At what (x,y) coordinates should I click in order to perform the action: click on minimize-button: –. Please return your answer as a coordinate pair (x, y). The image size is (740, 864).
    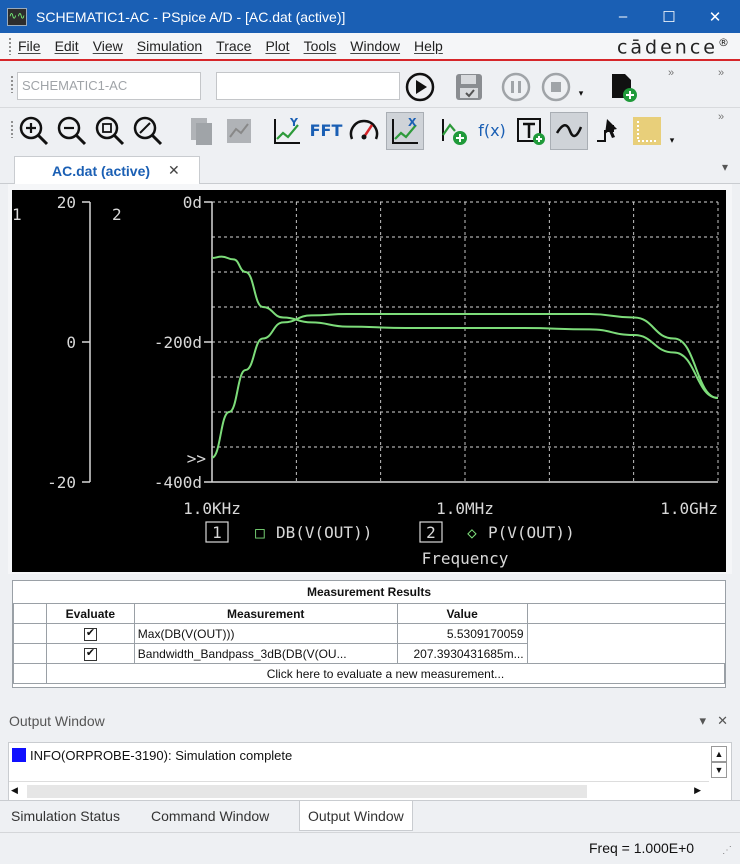
    Looking at the image, I should click on (623, 16).